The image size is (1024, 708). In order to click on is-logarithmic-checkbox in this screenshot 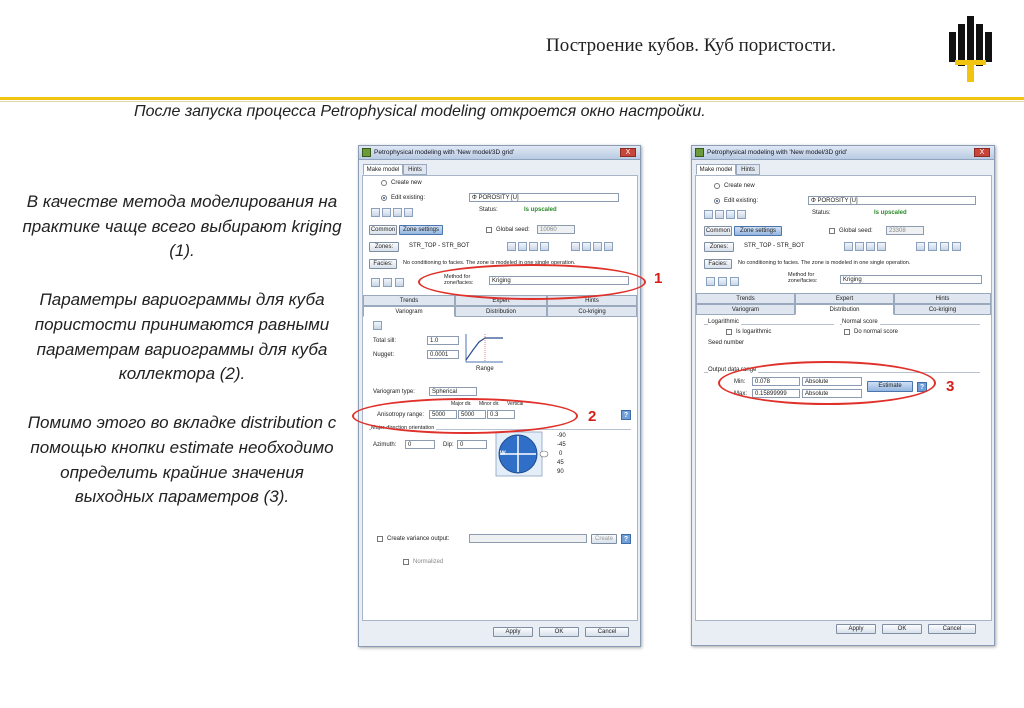, I will do `click(729, 332)`.